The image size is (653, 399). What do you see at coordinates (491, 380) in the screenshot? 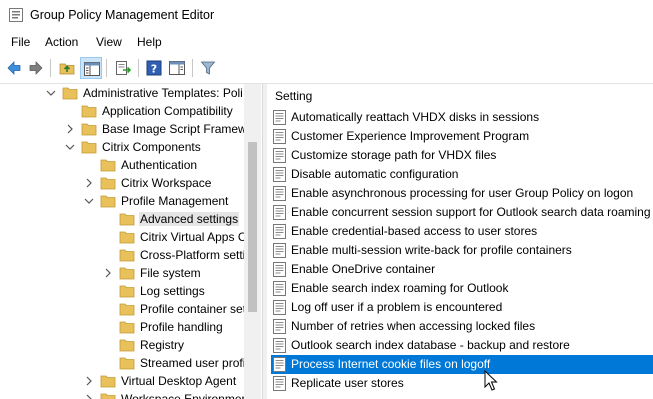
I see `mouse-pointer-icon` at bounding box center [491, 380].